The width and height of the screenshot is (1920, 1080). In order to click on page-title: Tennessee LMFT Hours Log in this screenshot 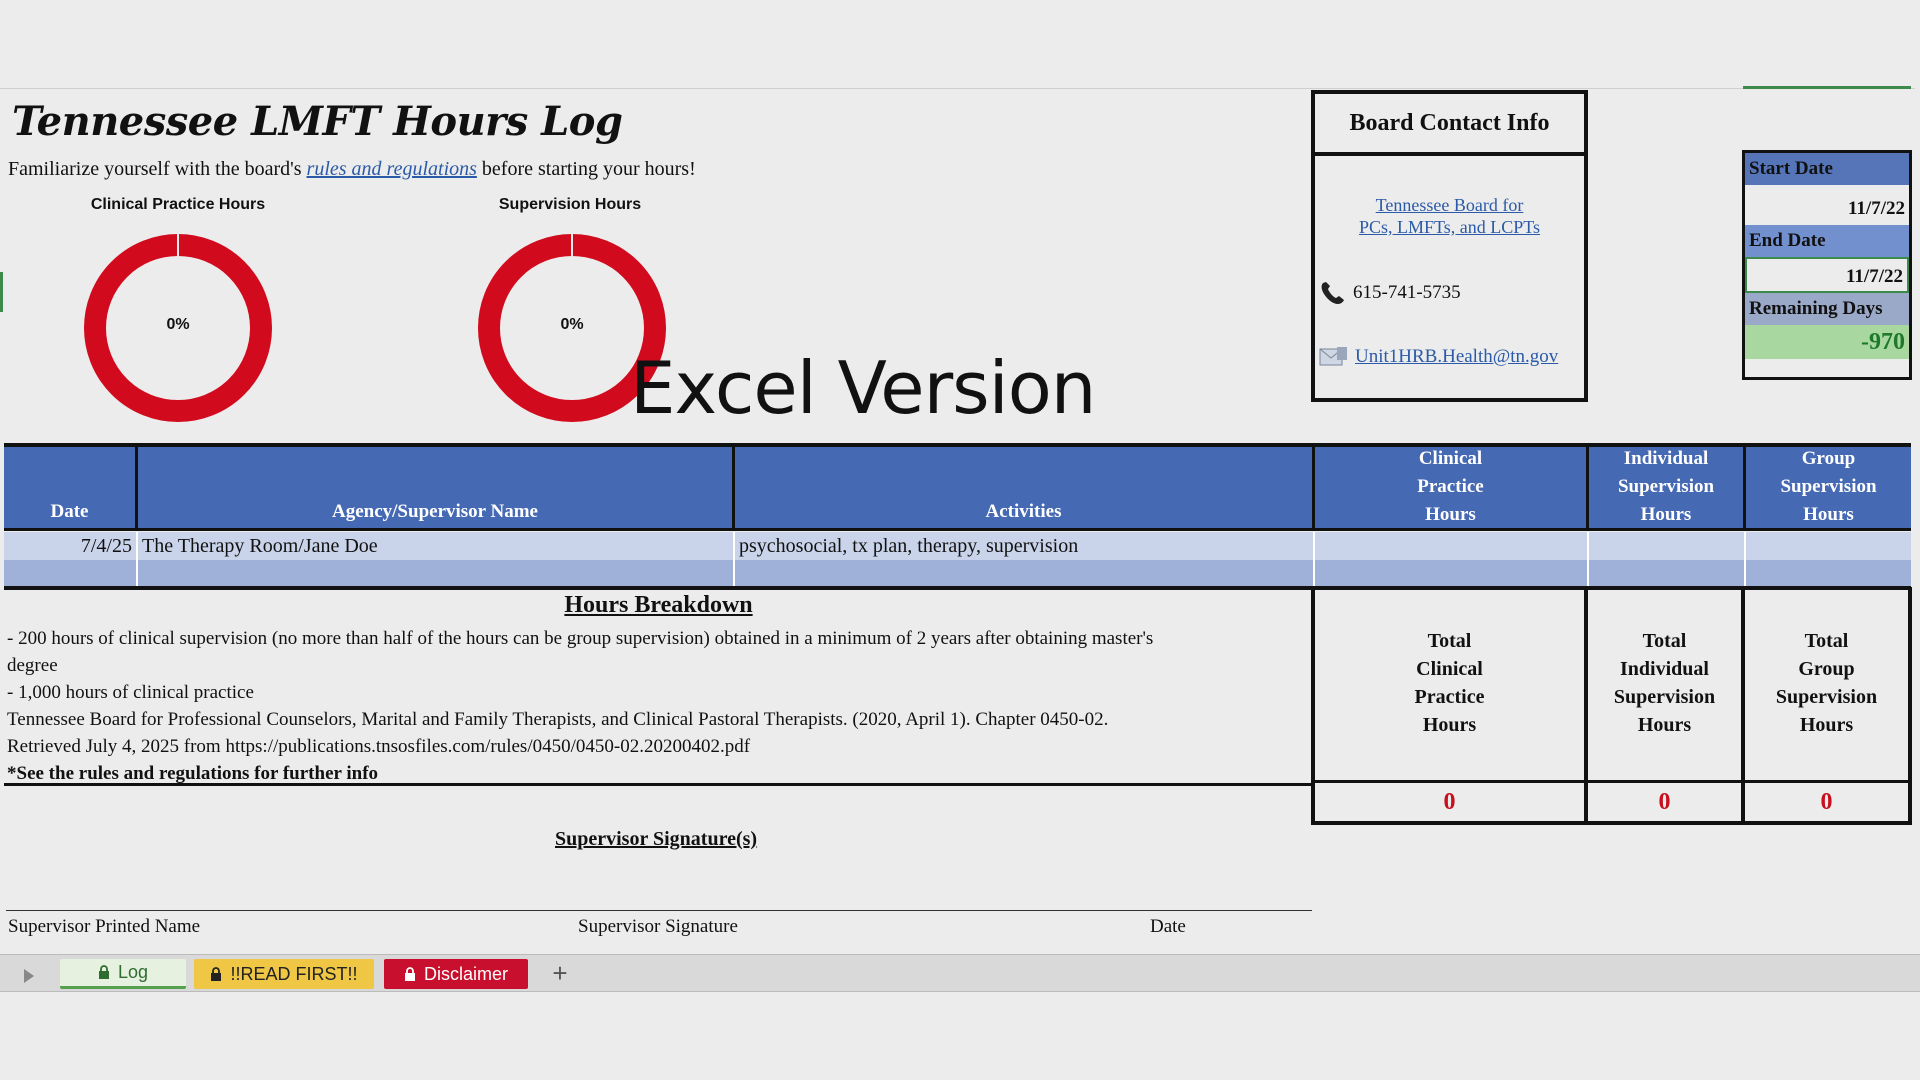, I will do `click(317, 121)`.